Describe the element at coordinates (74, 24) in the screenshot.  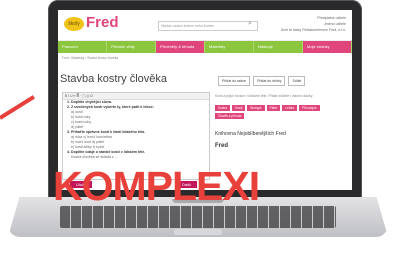
I see `logo-icon: školy` at that location.